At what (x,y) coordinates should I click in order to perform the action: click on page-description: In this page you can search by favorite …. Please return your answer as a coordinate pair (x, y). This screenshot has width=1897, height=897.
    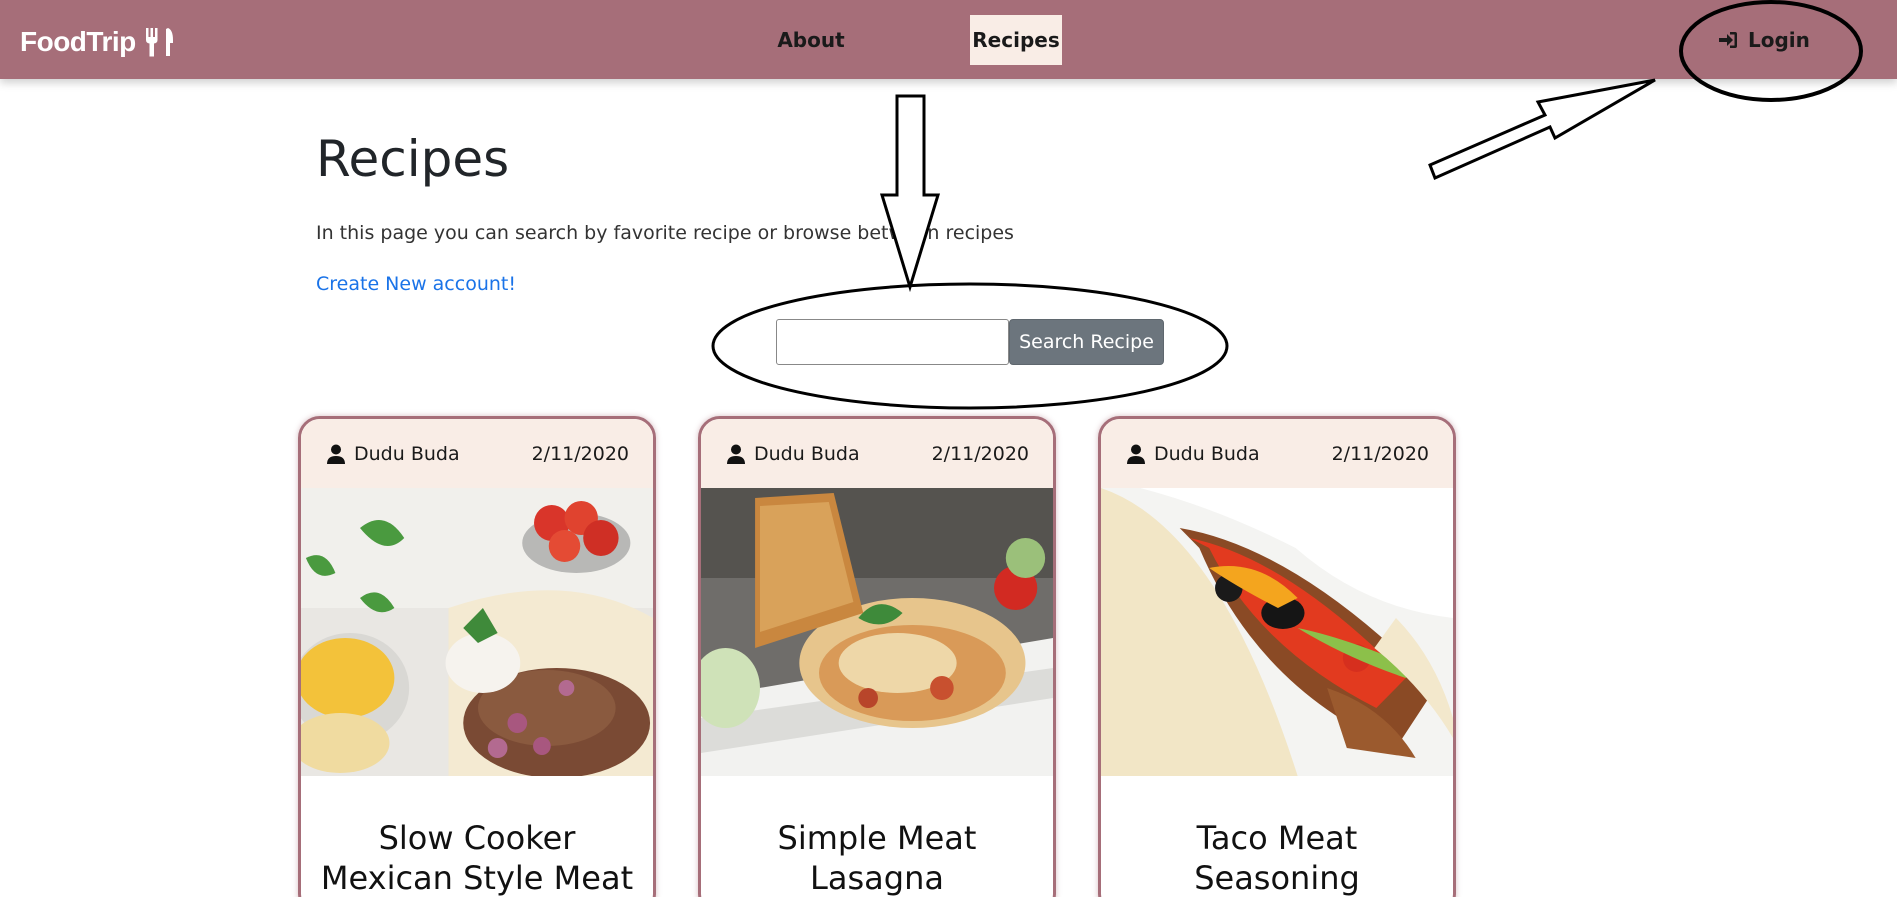
    Looking at the image, I should click on (665, 233).